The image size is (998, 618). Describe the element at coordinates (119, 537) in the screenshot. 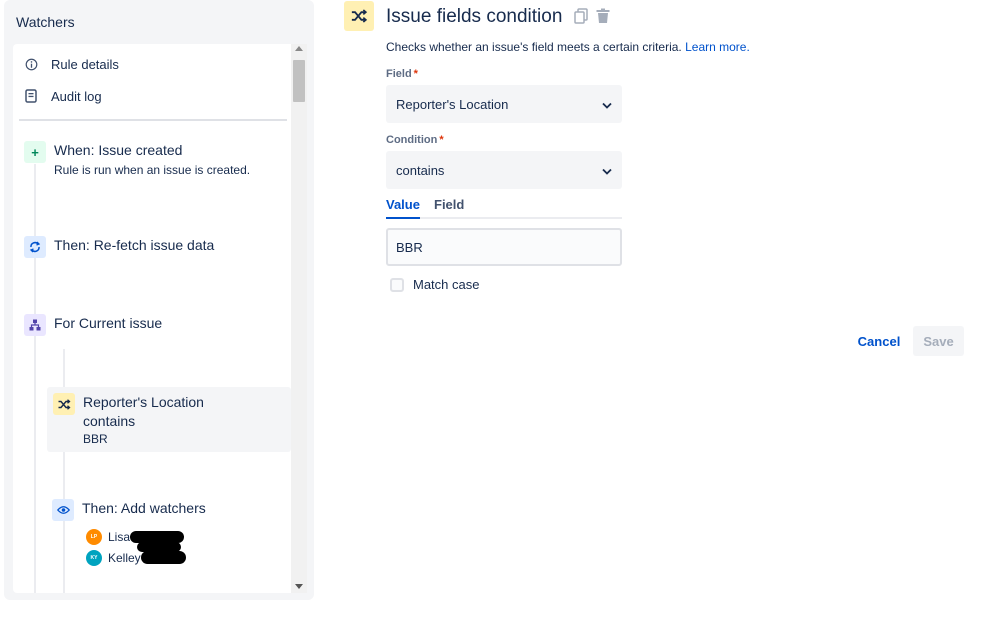

I see `watcher-name: Lisa` at that location.